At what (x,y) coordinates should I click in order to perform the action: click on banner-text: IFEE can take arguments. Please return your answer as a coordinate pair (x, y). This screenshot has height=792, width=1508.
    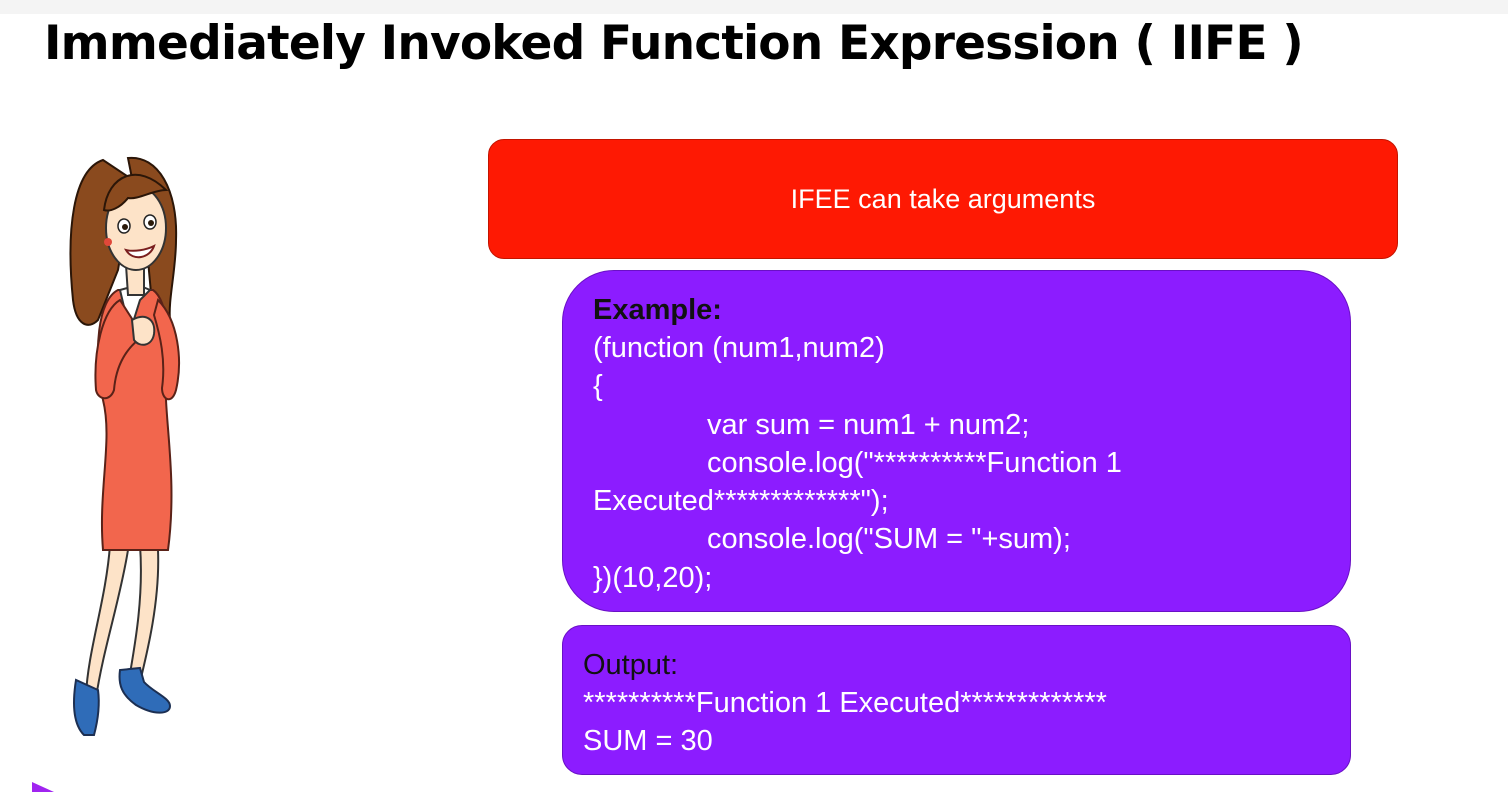
    Looking at the image, I should click on (943, 198).